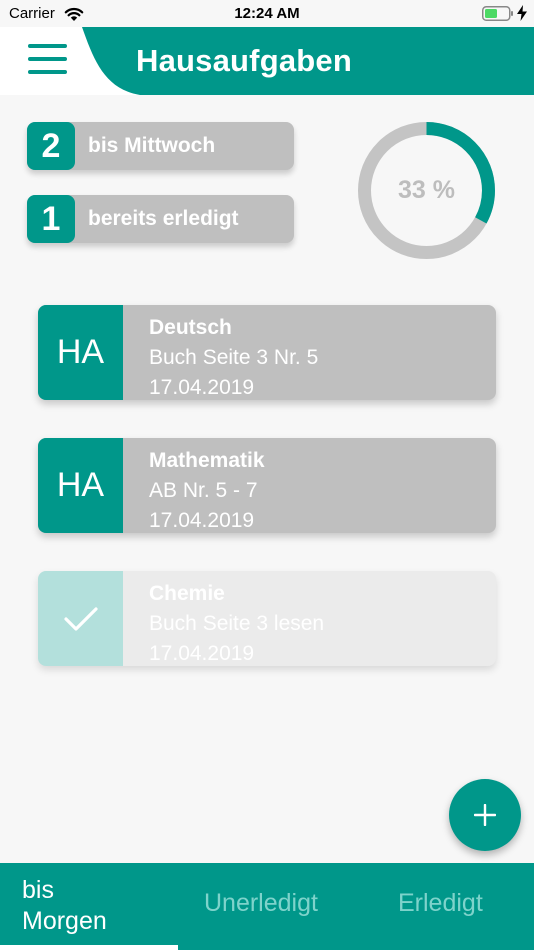 Image resolution: width=534 pixels, height=950 pixels. I want to click on summary-due-count: 2, so click(51, 146).